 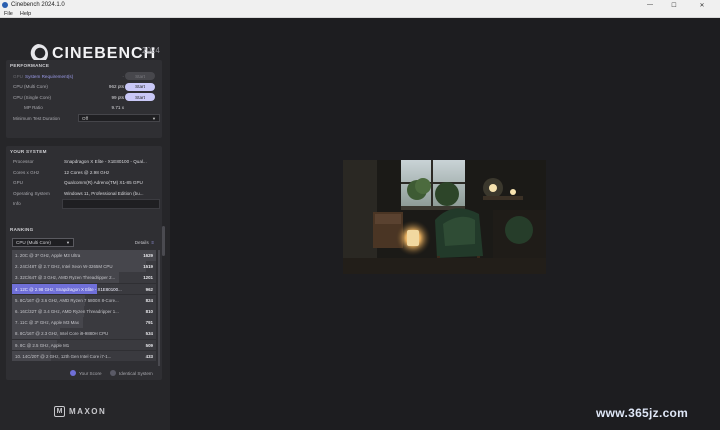 I want to click on cpu-single-row: CPU (Single Core) 99 pts Start, so click(x=84, y=97).